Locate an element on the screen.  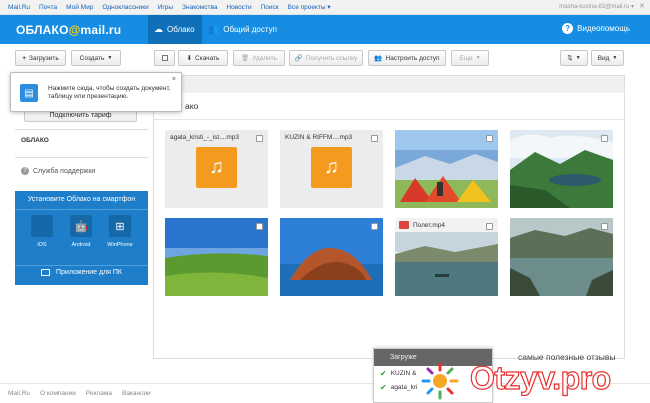
download-button: ⬇ Скачать is located at coordinates (203, 58).